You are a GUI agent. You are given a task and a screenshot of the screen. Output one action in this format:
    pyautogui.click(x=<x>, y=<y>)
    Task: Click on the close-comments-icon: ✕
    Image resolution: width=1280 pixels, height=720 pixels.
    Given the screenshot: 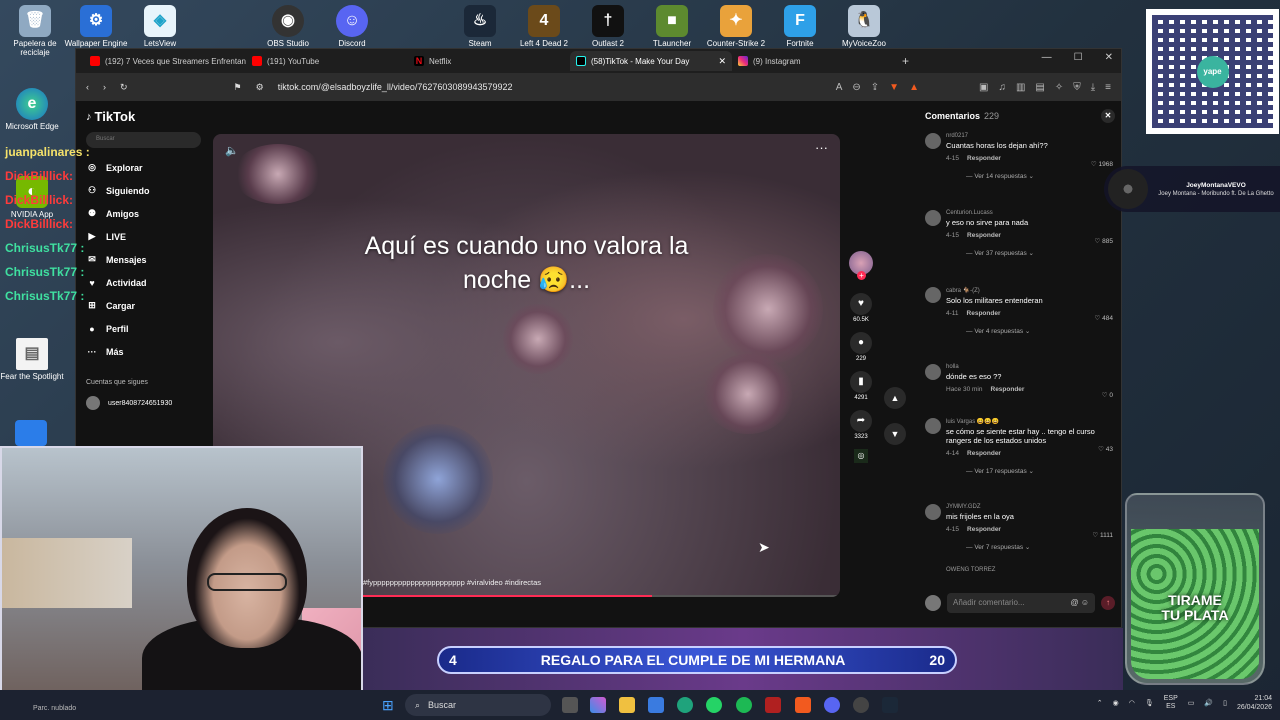 What is the action you would take?
    pyautogui.click(x=1108, y=116)
    